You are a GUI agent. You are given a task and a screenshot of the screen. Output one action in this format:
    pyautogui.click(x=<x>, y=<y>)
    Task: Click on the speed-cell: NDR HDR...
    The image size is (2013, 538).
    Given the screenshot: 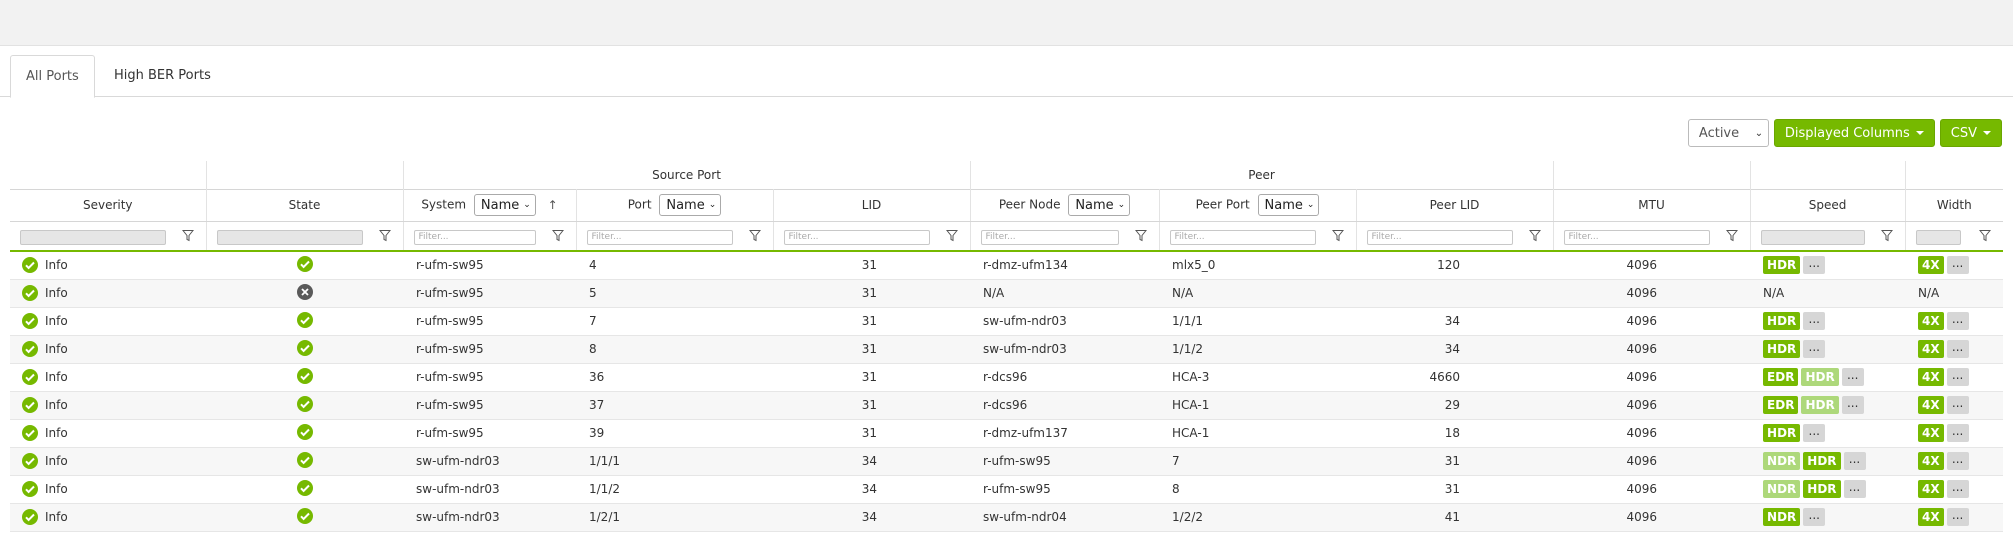 What is the action you would take?
    pyautogui.click(x=1828, y=461)
    